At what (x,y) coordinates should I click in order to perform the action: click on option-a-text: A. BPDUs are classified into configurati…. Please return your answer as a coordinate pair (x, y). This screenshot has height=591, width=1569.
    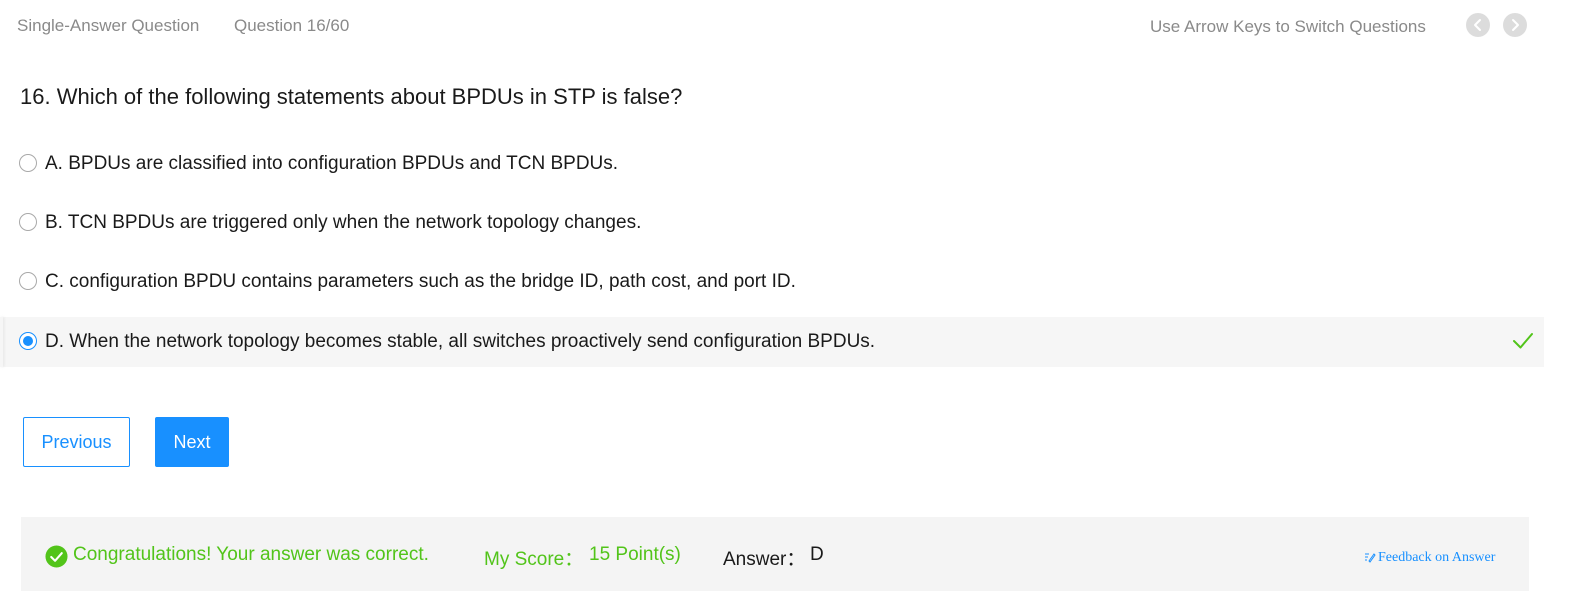
    Looking at the image, I should click on (332, 163).